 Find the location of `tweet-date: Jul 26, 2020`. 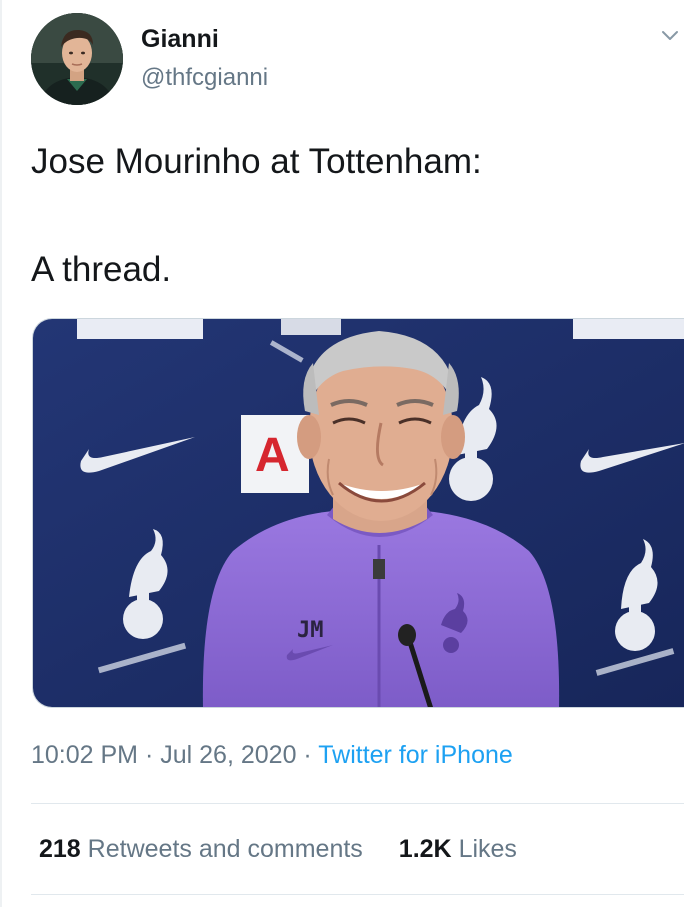

tweet-date: Jul 26, 2020 is located at coordinates (228, 755).